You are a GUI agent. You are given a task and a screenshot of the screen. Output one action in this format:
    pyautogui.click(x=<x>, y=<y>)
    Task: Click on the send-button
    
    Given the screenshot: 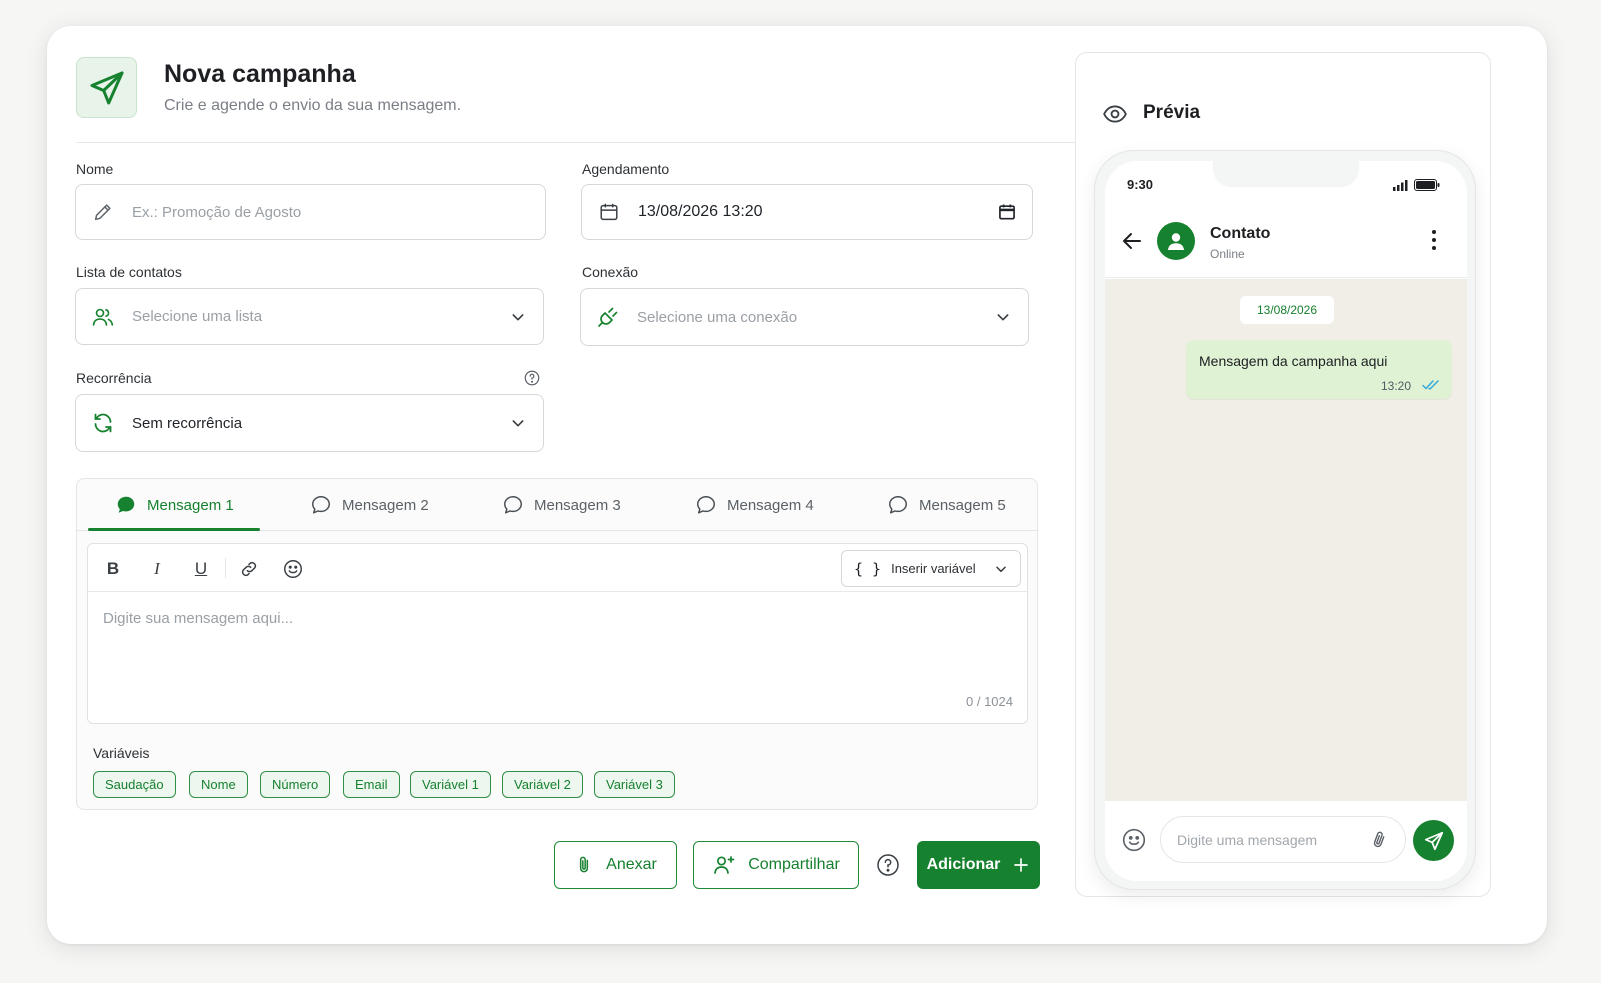 What is the action you would take?
    pyautogui.click(x=1433, y=840)
    